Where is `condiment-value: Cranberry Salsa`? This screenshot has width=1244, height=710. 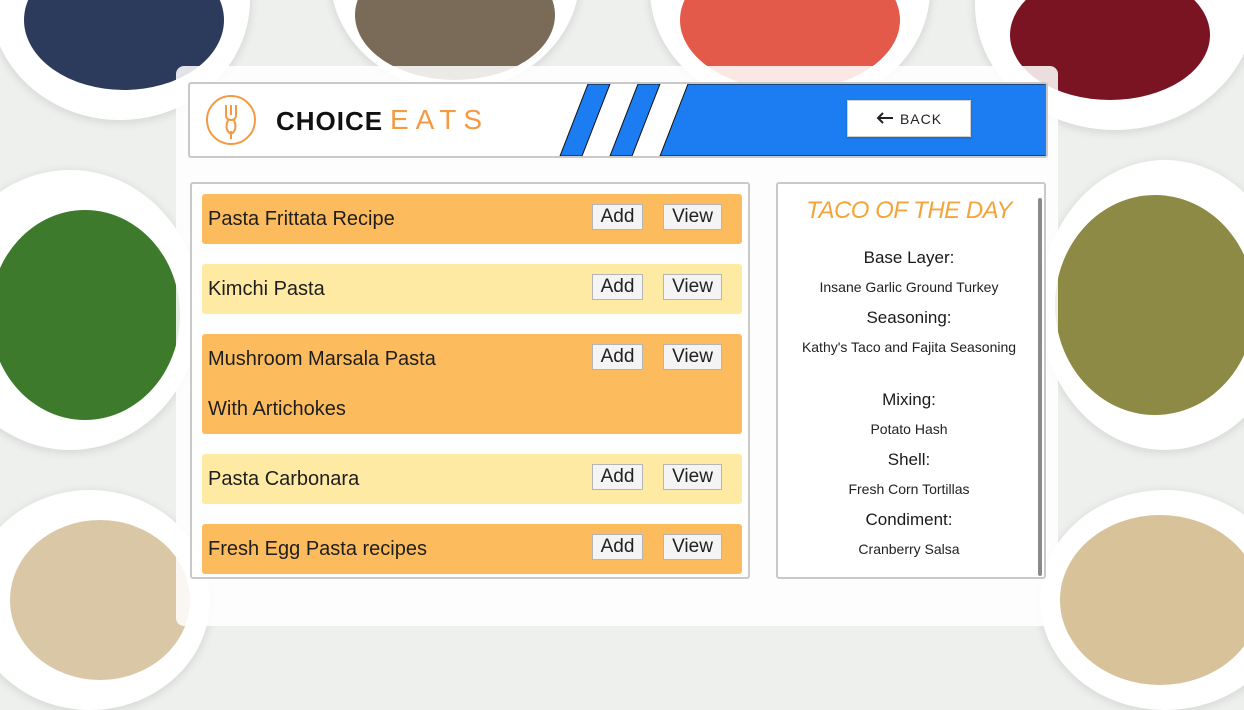
condiment-value: Cranberry Salsa is located at coordinates (909, 549).